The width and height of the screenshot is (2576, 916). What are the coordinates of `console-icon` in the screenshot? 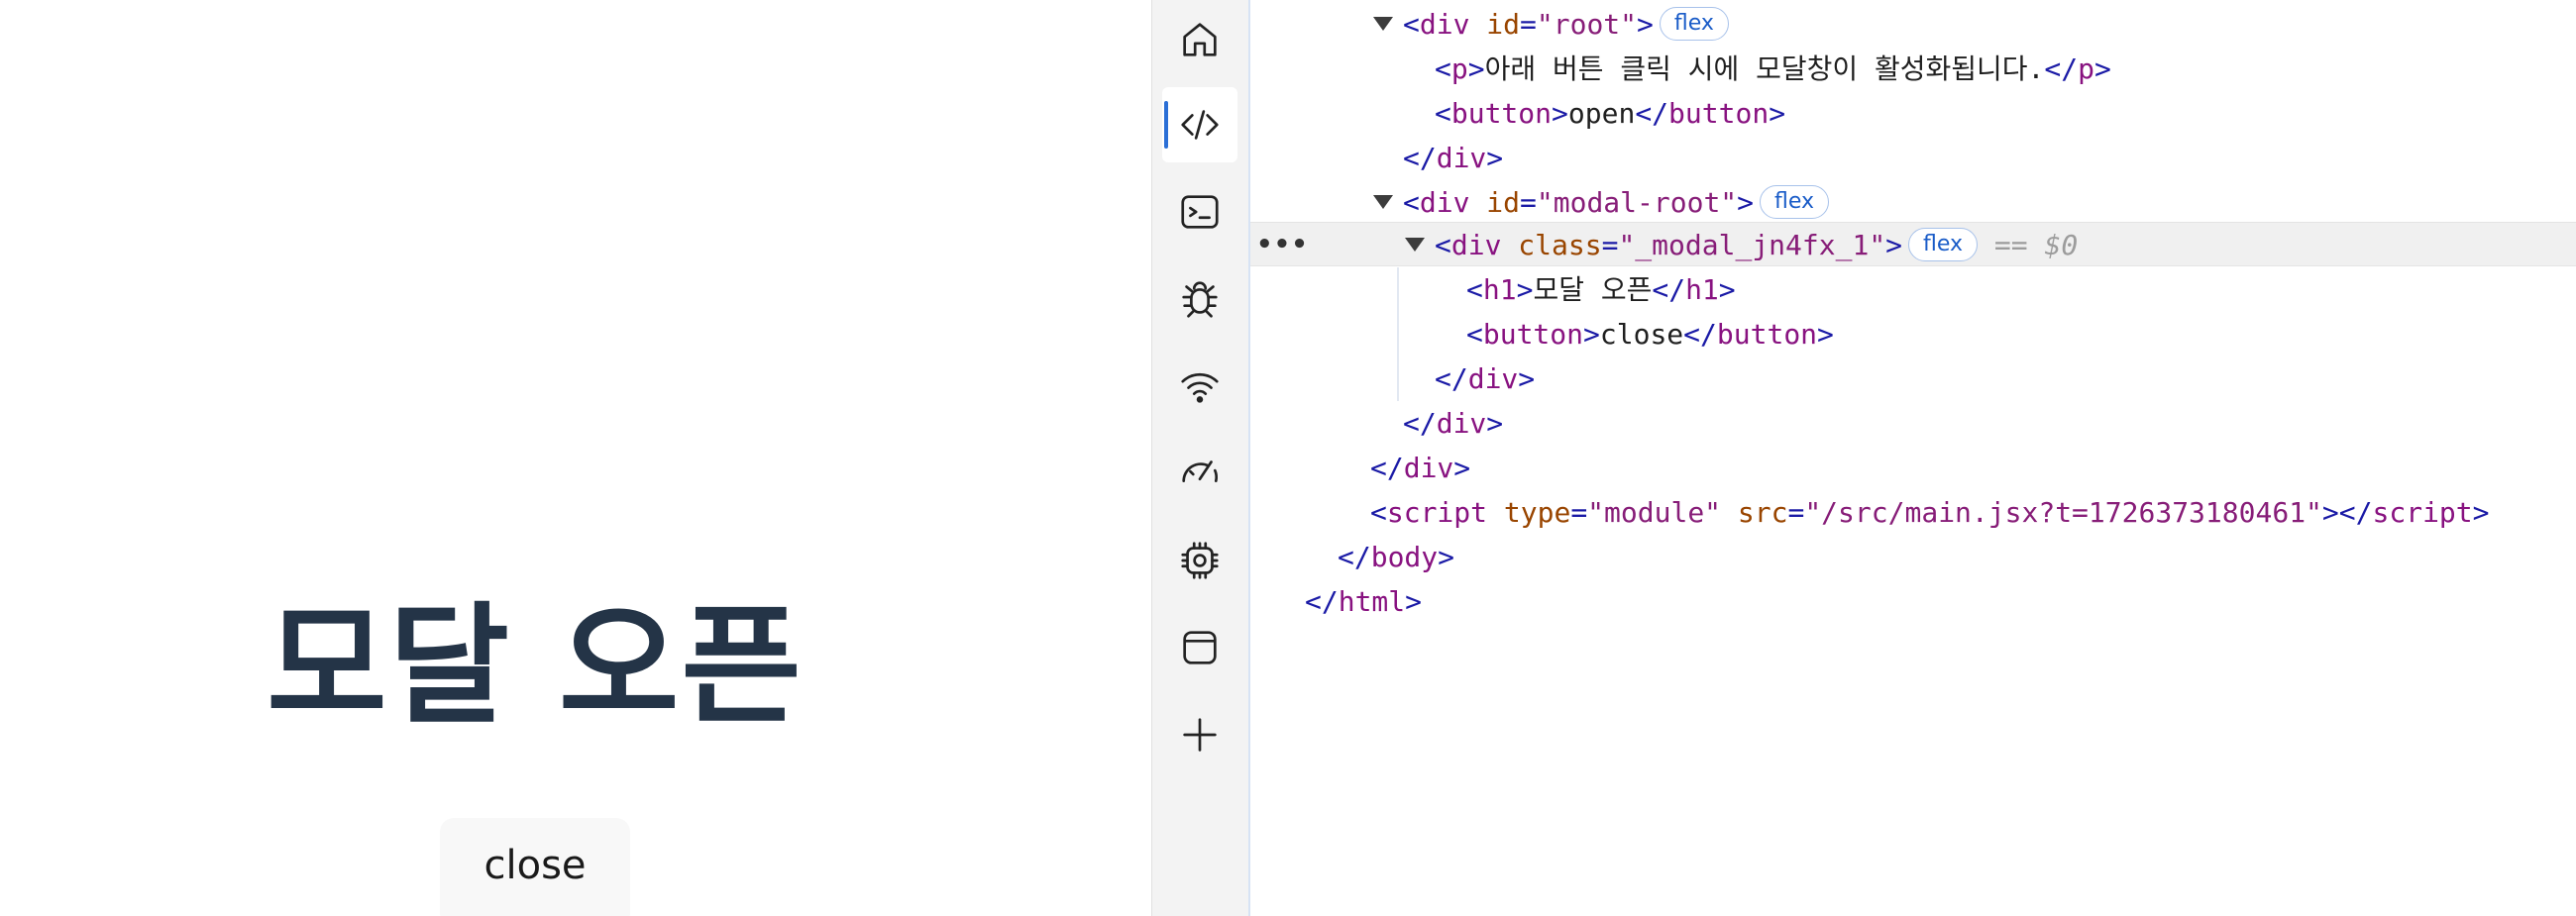 It's located at (1199, 212).